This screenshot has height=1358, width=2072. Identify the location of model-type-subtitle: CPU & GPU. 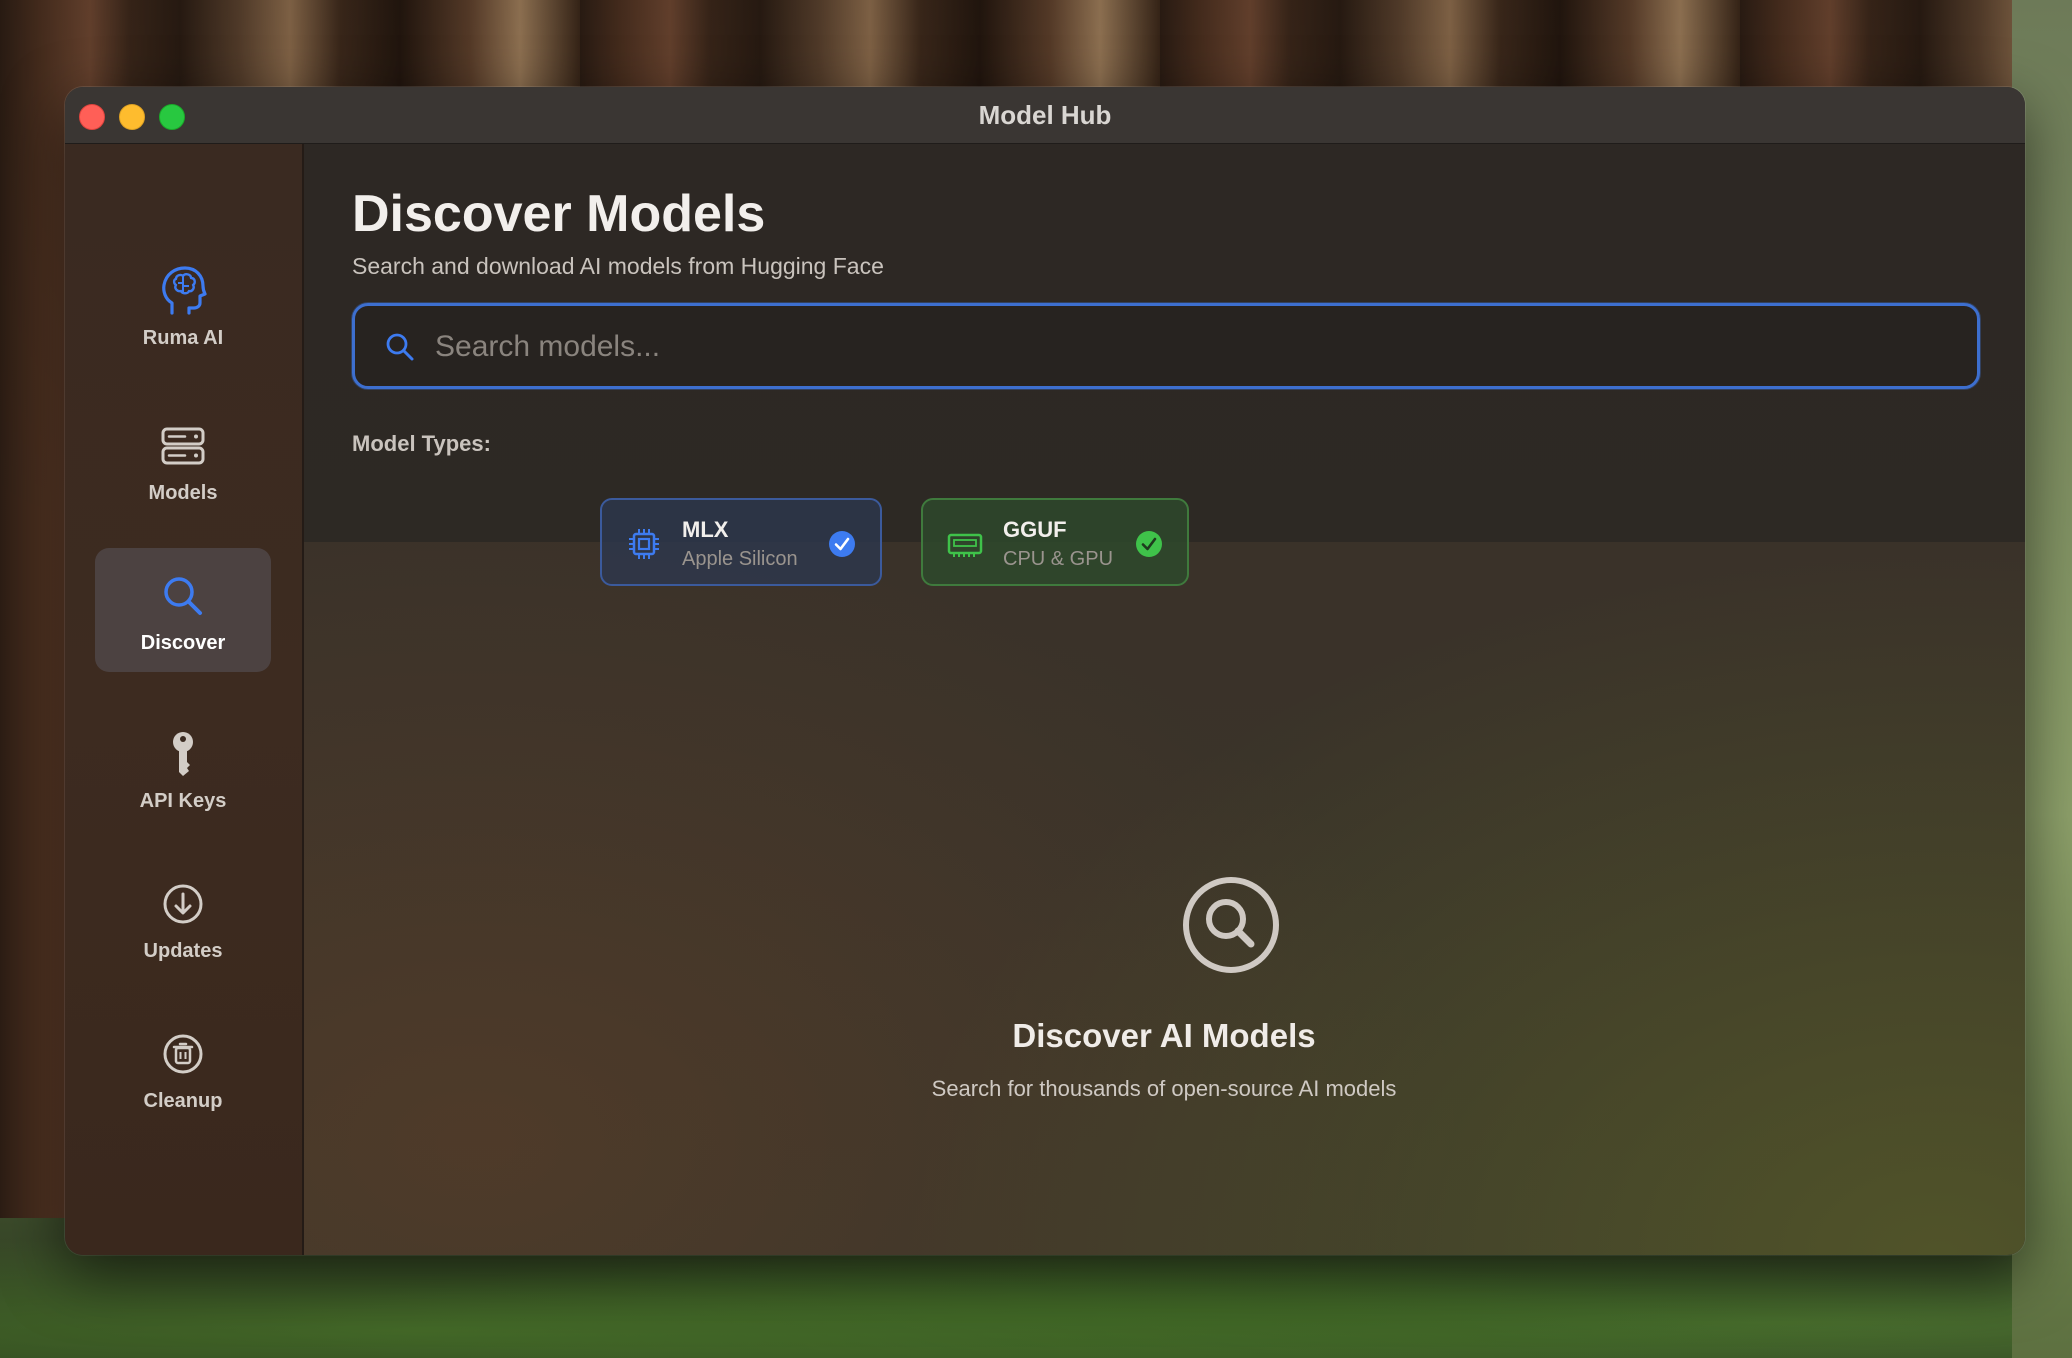
(1058, 559).